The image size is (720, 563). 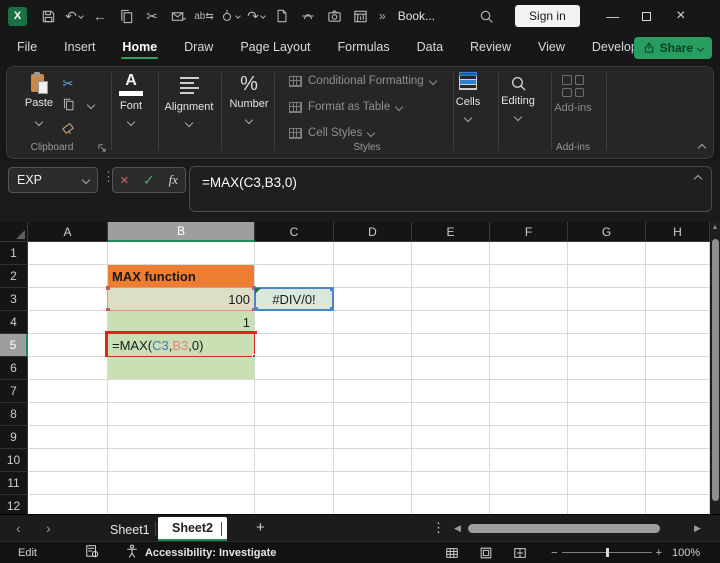 I want to click on cell-B2: MAX function, so click(x=181, y=276).